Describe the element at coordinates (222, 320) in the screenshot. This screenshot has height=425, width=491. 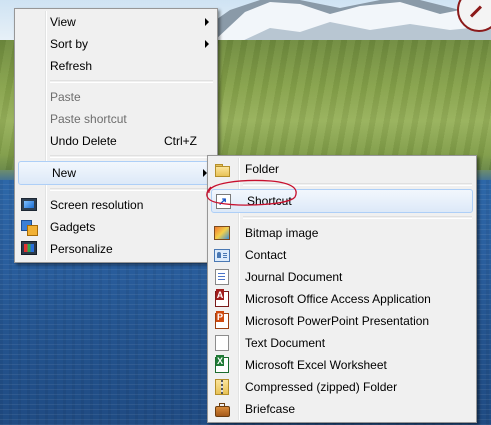
I see `powerpoint-icon` at that location.